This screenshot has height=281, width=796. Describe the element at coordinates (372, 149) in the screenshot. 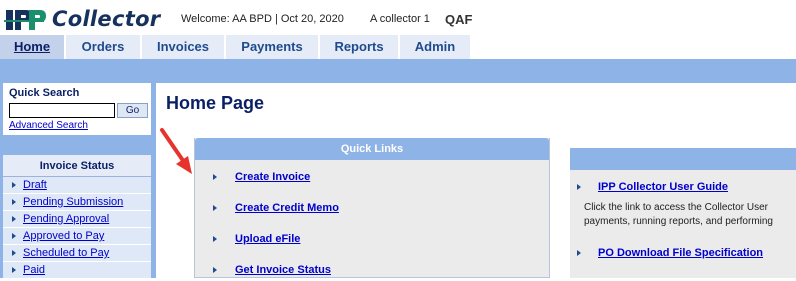

I see `quick-links-title: Quick Links` at that location.